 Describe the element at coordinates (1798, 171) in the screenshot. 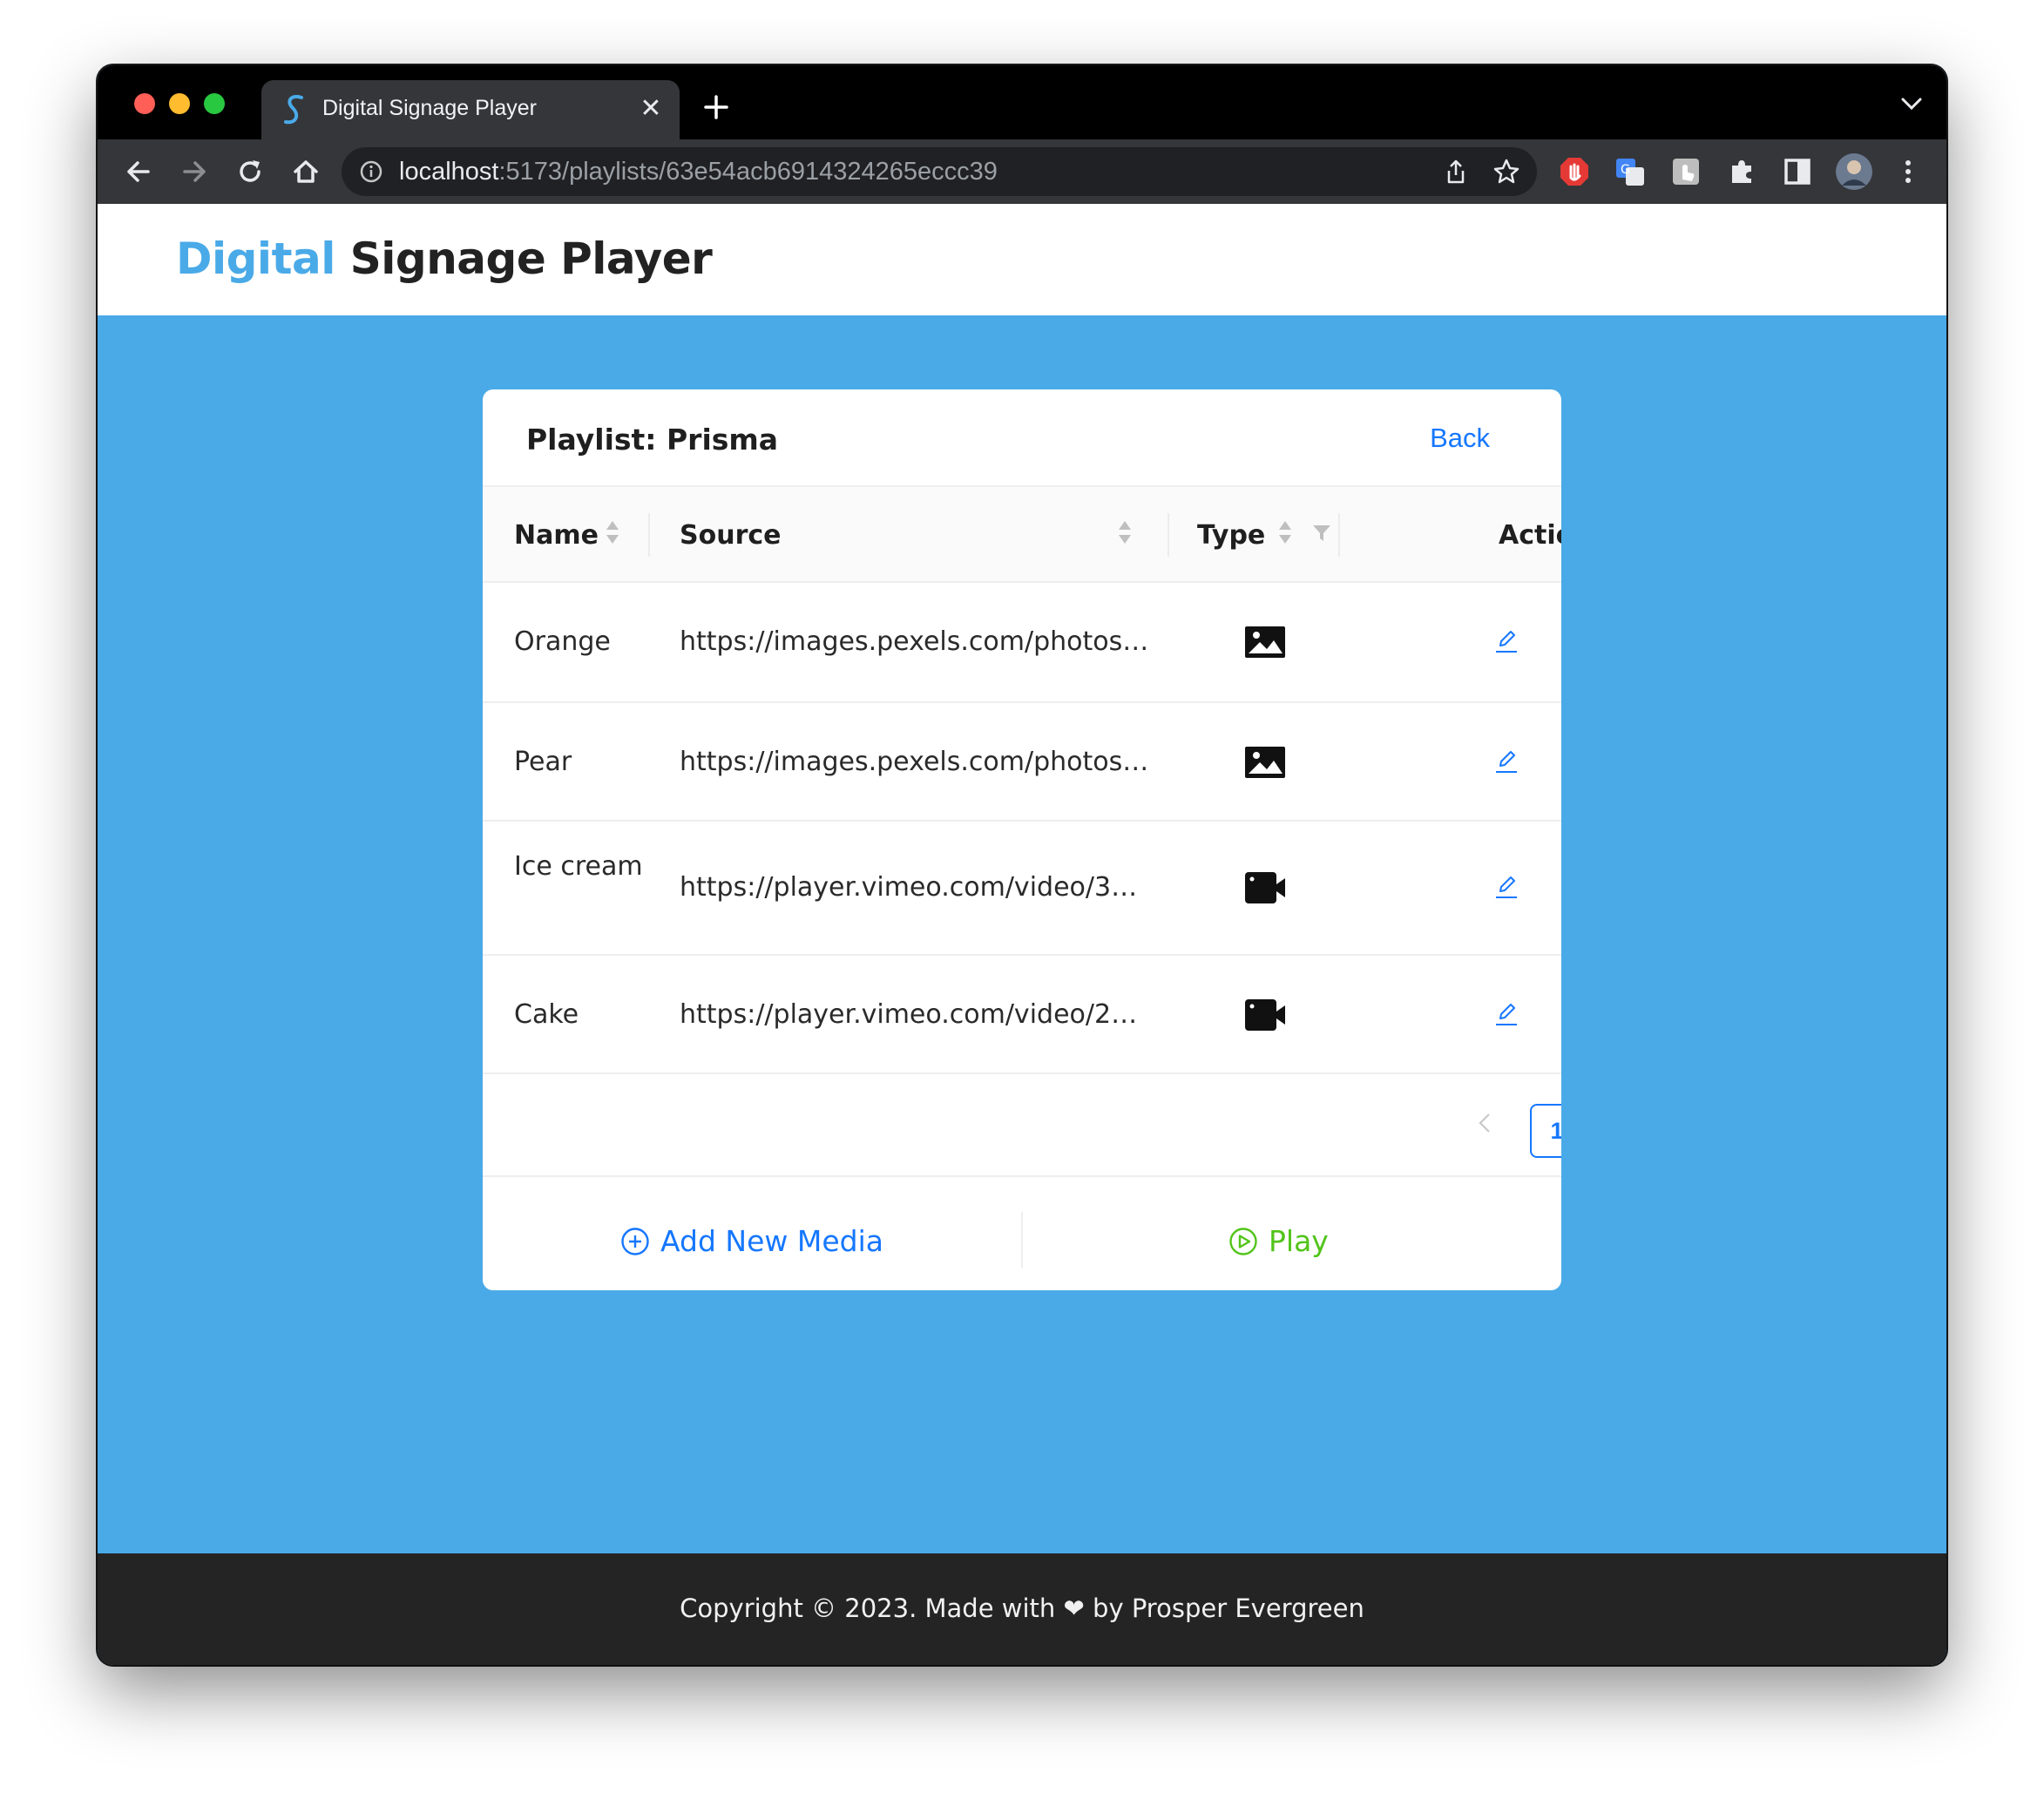

I see `side-panel-icon` at that location.